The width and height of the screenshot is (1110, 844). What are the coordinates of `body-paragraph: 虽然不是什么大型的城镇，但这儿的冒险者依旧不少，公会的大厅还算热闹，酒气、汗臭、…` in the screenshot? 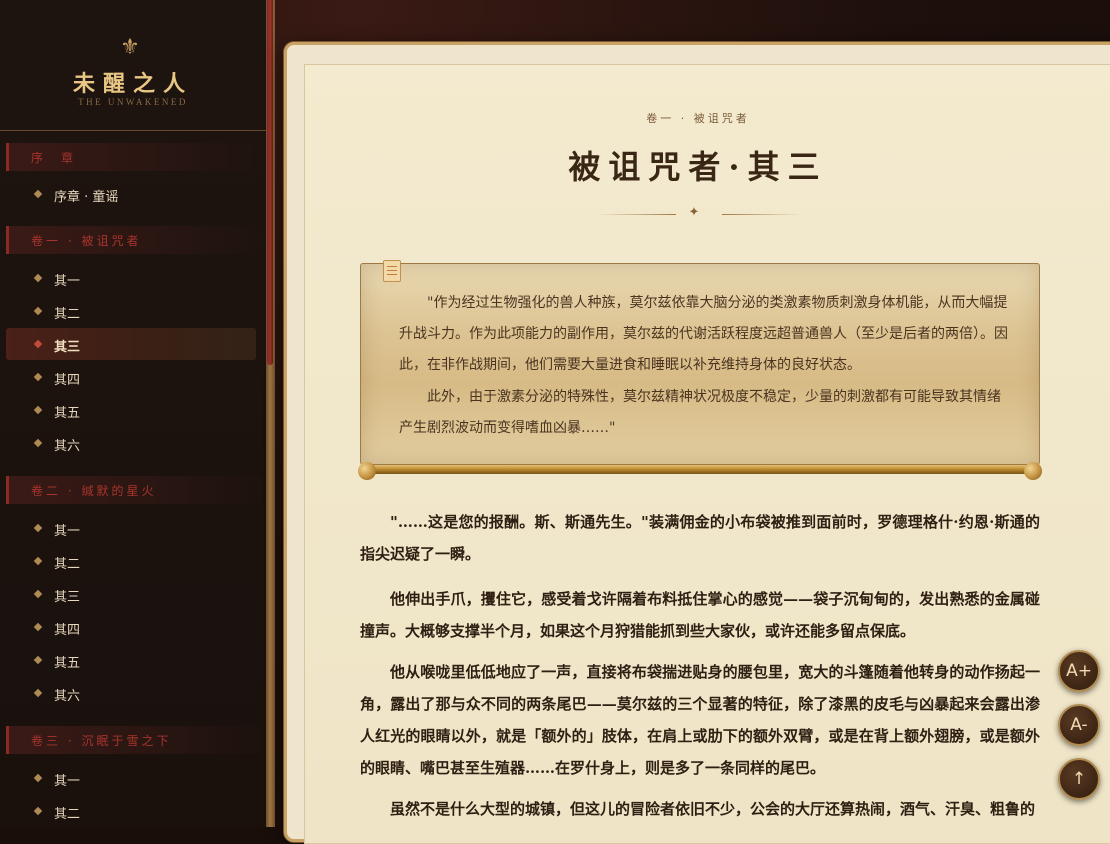 It's located at (713, 809).